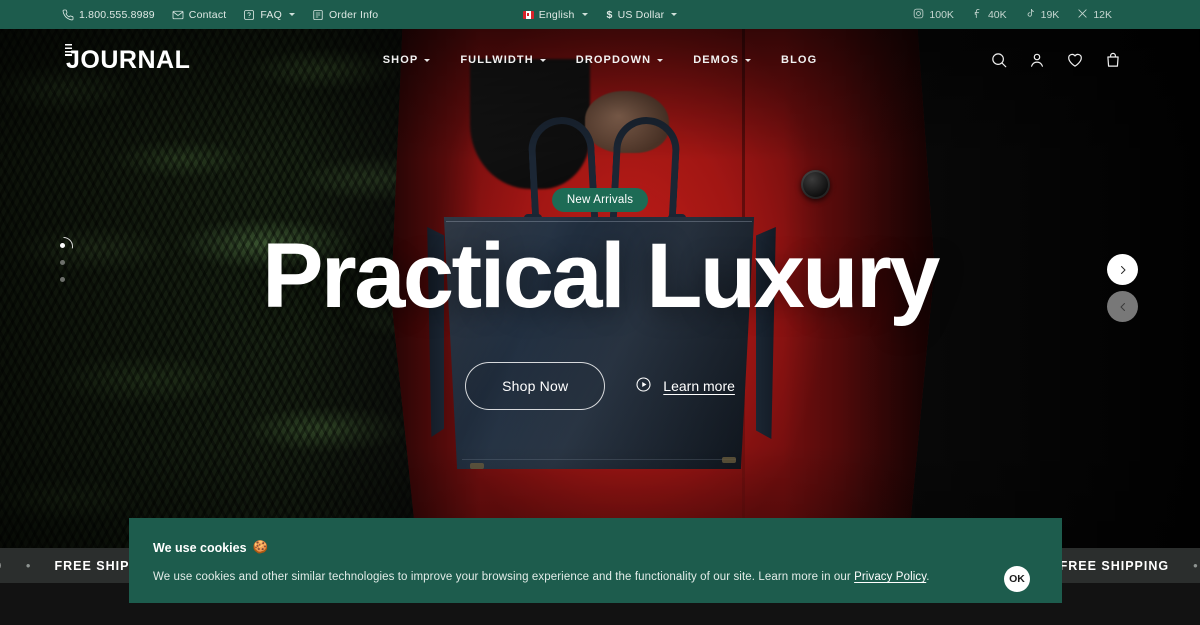 The width and height of the screenshot is (1200, 625). I want to click on topbar-left-group: 1.800.555.8989 Contact FAQ Order Info, so click(220, 15).